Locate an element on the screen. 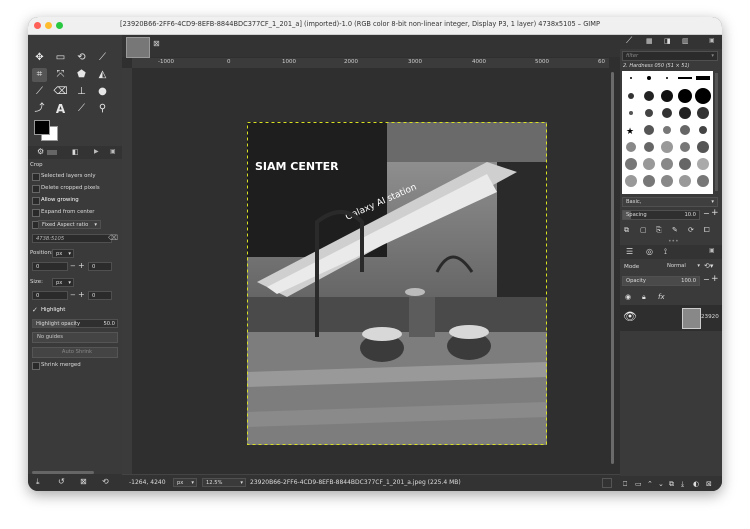 The height and width of the screenshot is (529, 750). clear-field-icon: ⌫ is located at coordinates (113, 238).